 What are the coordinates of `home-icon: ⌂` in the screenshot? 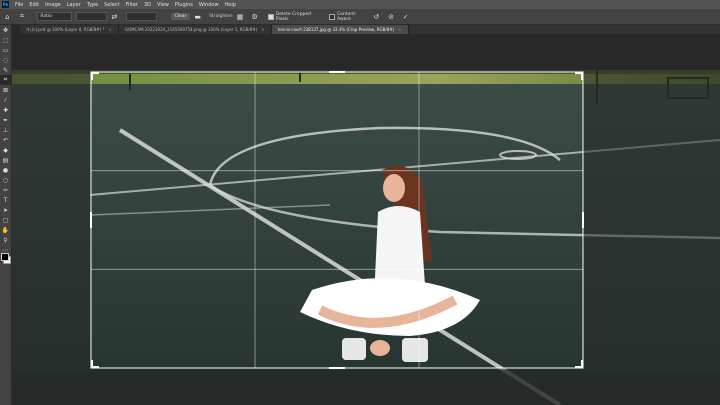 It's located at (7, 16).